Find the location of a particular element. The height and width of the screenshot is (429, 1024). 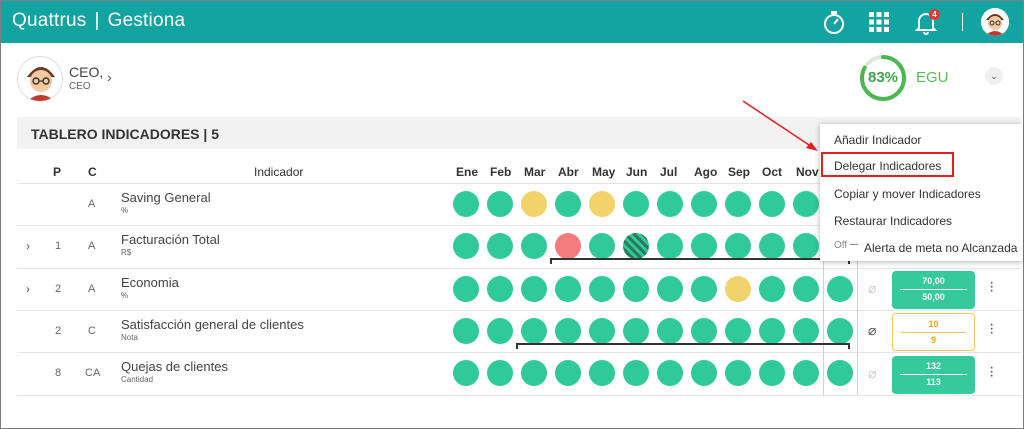

user-role: CEO, is located at coordinates (86, 72).